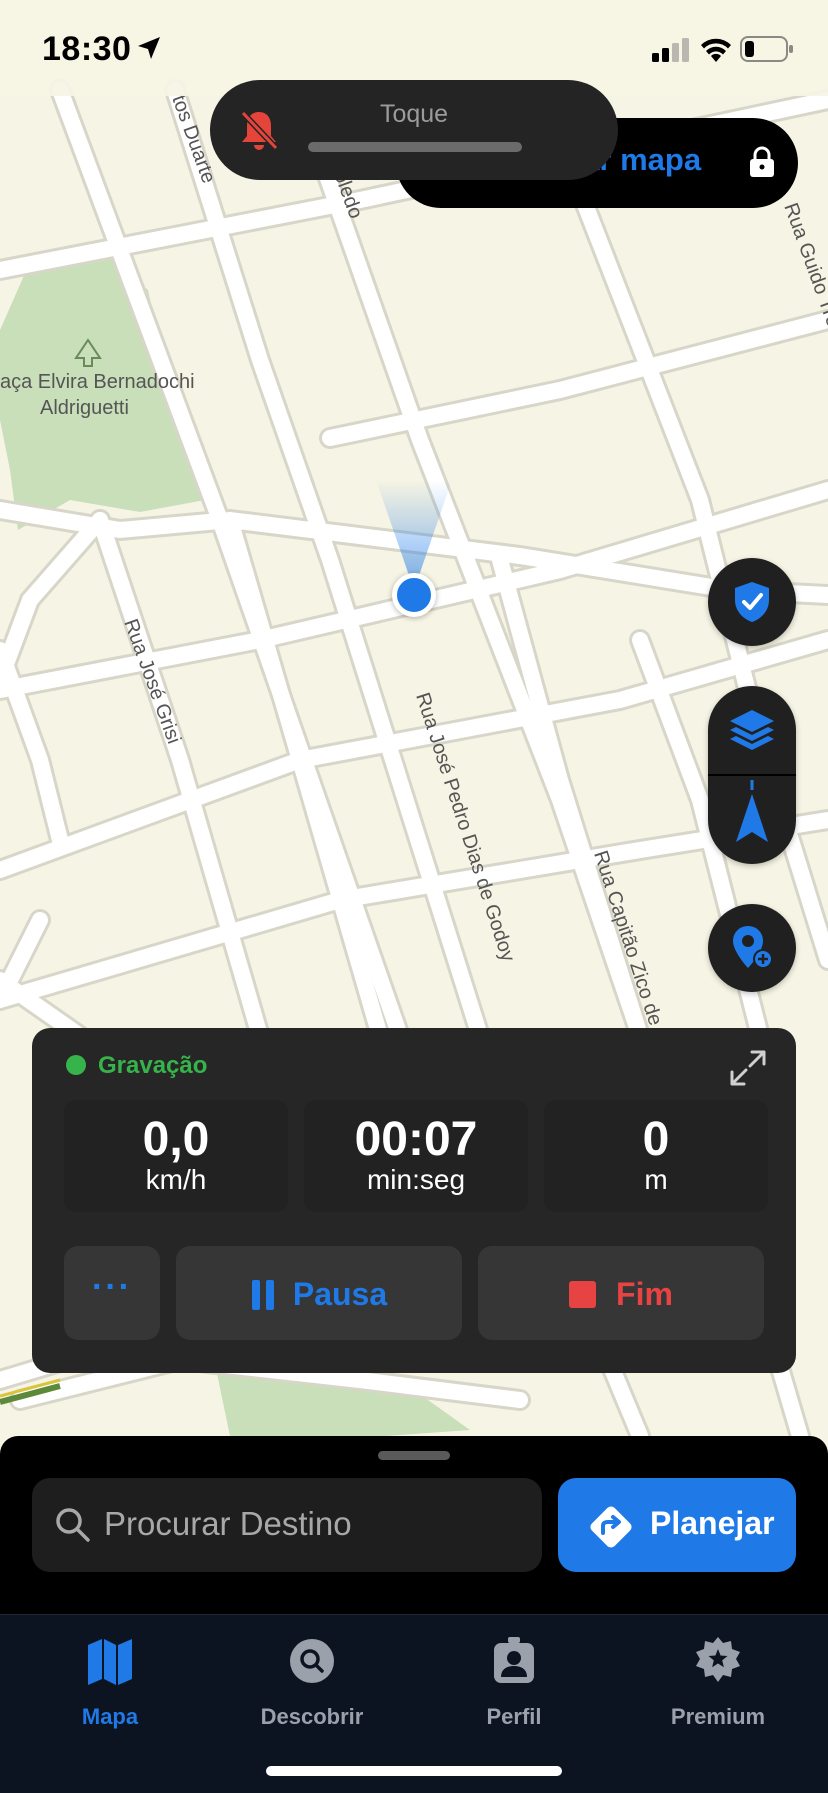 This screenshot has width=828, height=1793. I want to click on search-input: Procurar Destino, so click(287, 1525).